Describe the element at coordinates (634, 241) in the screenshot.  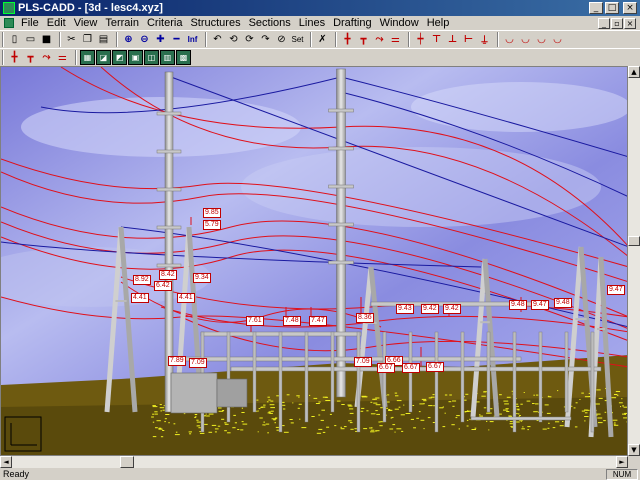
I see `vertical-scroll-thumb` at that location.